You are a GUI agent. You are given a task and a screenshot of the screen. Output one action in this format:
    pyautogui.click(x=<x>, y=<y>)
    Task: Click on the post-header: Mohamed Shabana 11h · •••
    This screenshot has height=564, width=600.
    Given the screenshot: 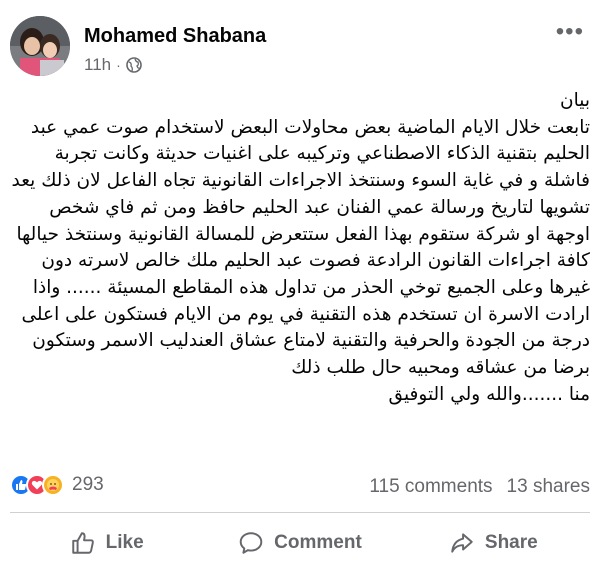 What is the action you would take?
    pyautogui.click(x=300, y=46)
    